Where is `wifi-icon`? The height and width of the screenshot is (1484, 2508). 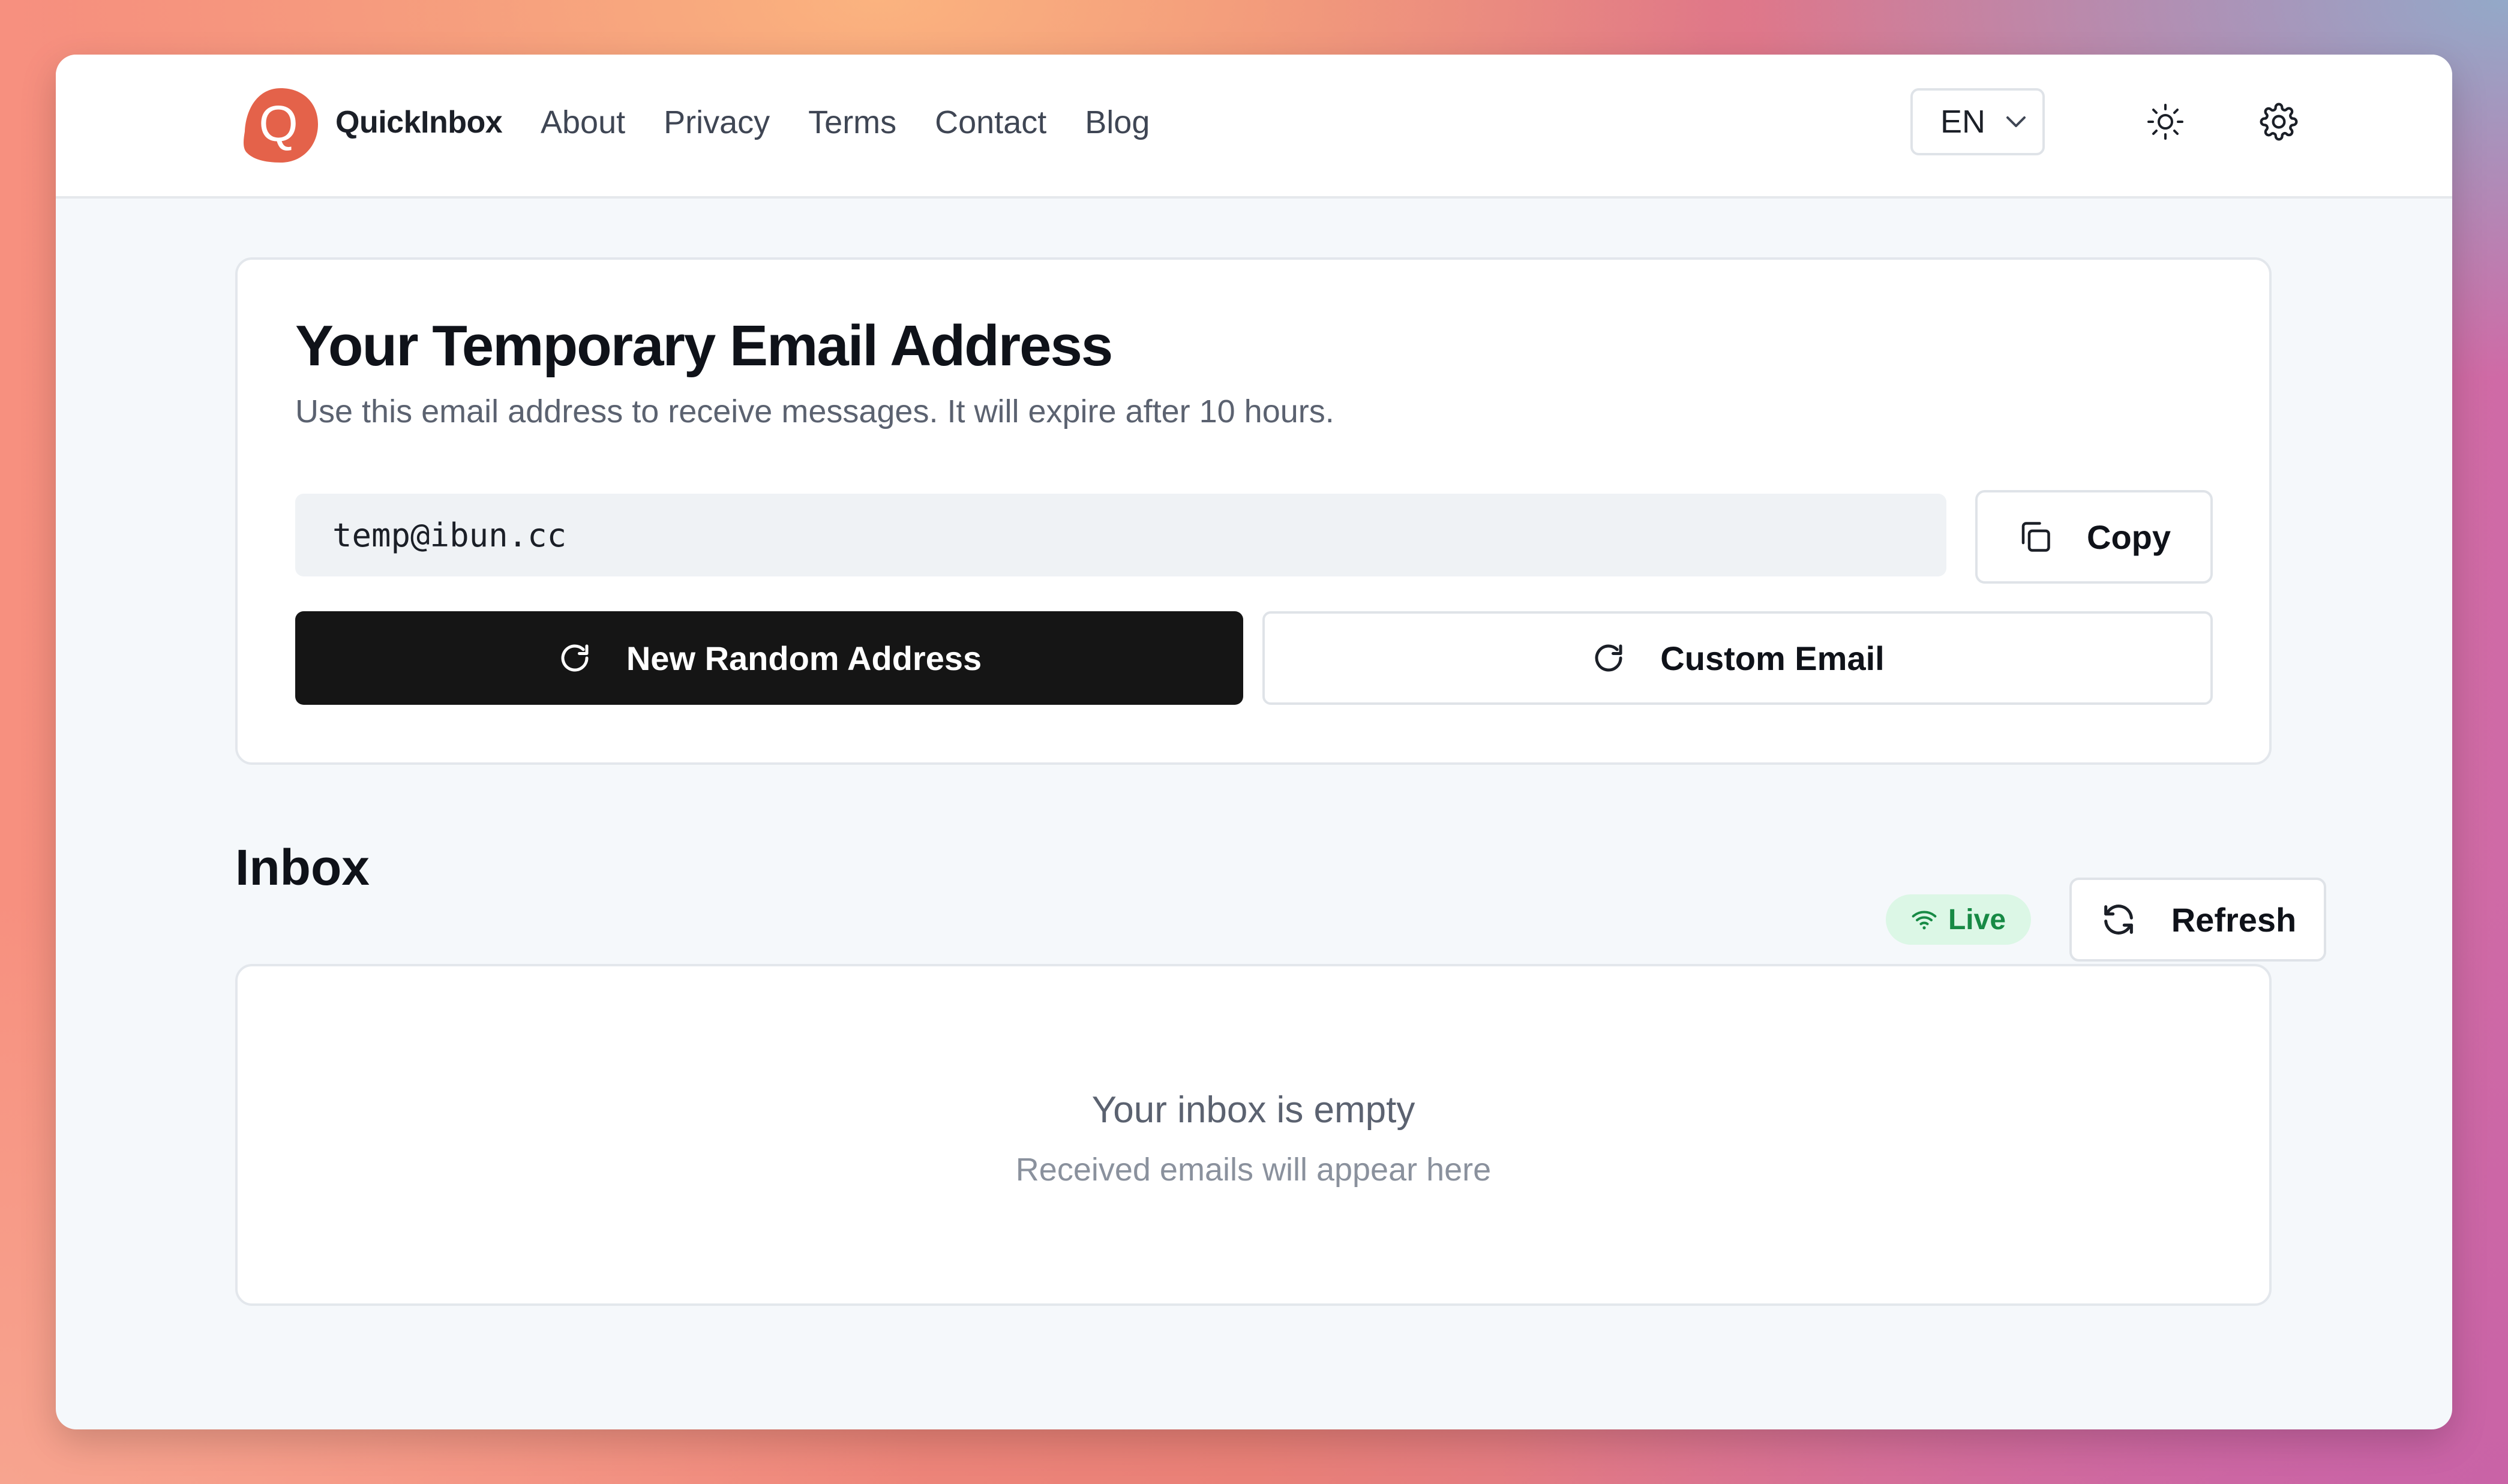 wifi-icon is located at coordinates (1924, 921).